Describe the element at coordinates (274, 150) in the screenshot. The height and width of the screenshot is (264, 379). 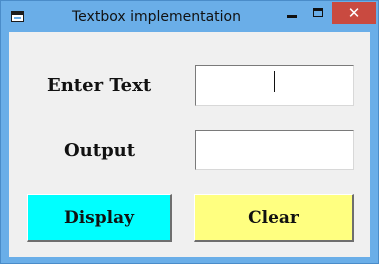
I see `output-textbox` at that location.